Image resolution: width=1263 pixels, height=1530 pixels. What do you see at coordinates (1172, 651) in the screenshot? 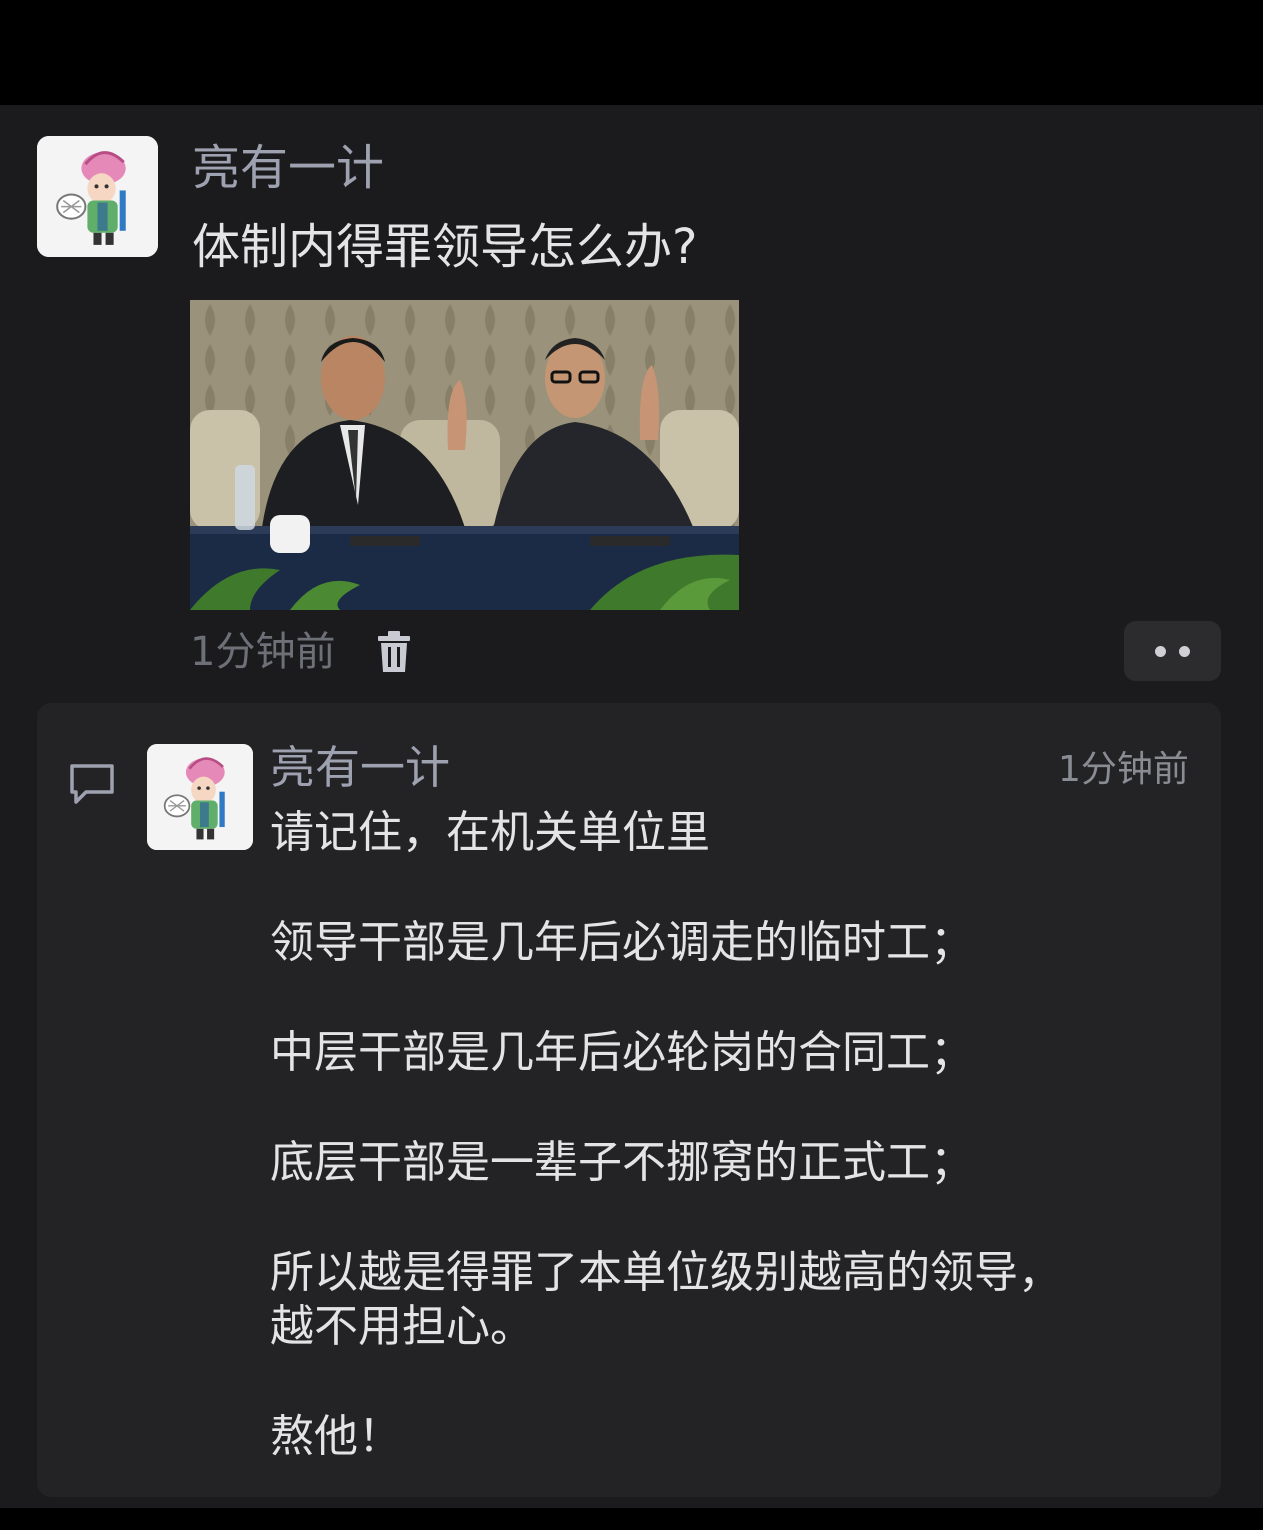
I see `more-options-button` at bounding box center [1172, 651].